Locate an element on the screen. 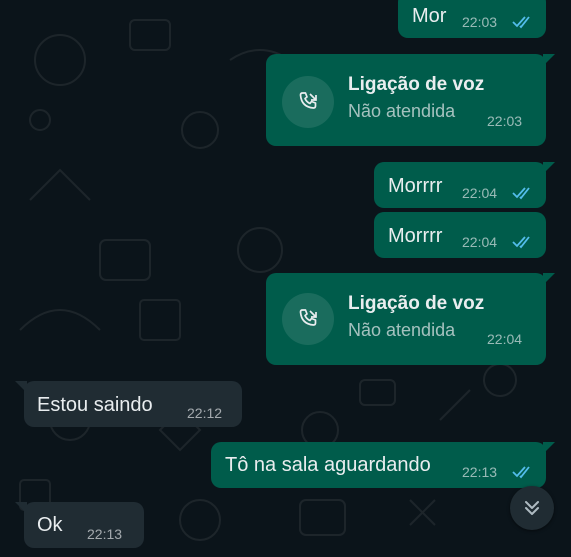 Image resolution: width=571 pixels, height=557 pixels. message-call-outgoing: Ligação de voz Não atendida 22:03 is located at coordinates (410, 100).